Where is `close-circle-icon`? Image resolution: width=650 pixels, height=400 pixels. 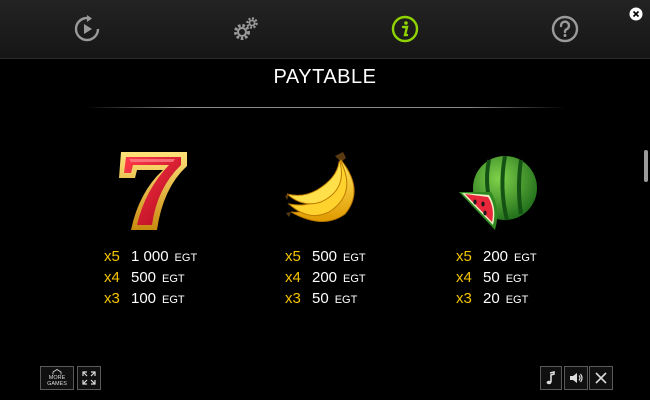 close-circle-icon is located at coordinates (636, 14).